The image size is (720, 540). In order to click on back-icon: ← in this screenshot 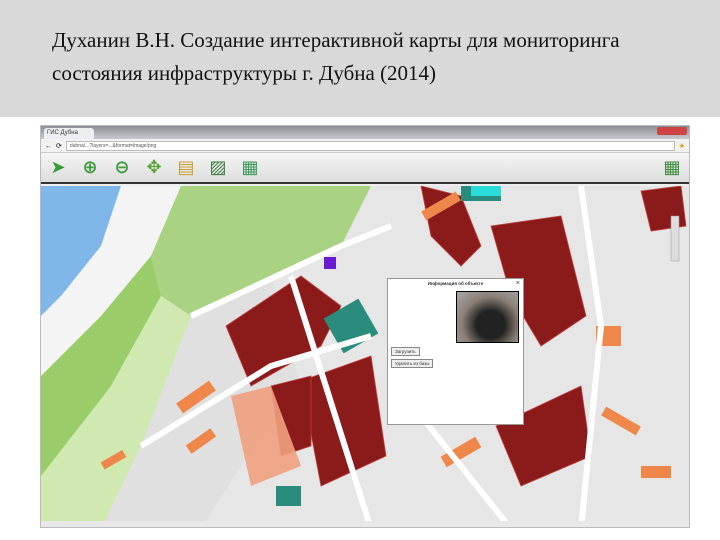, I will do `click(48, 146)`.